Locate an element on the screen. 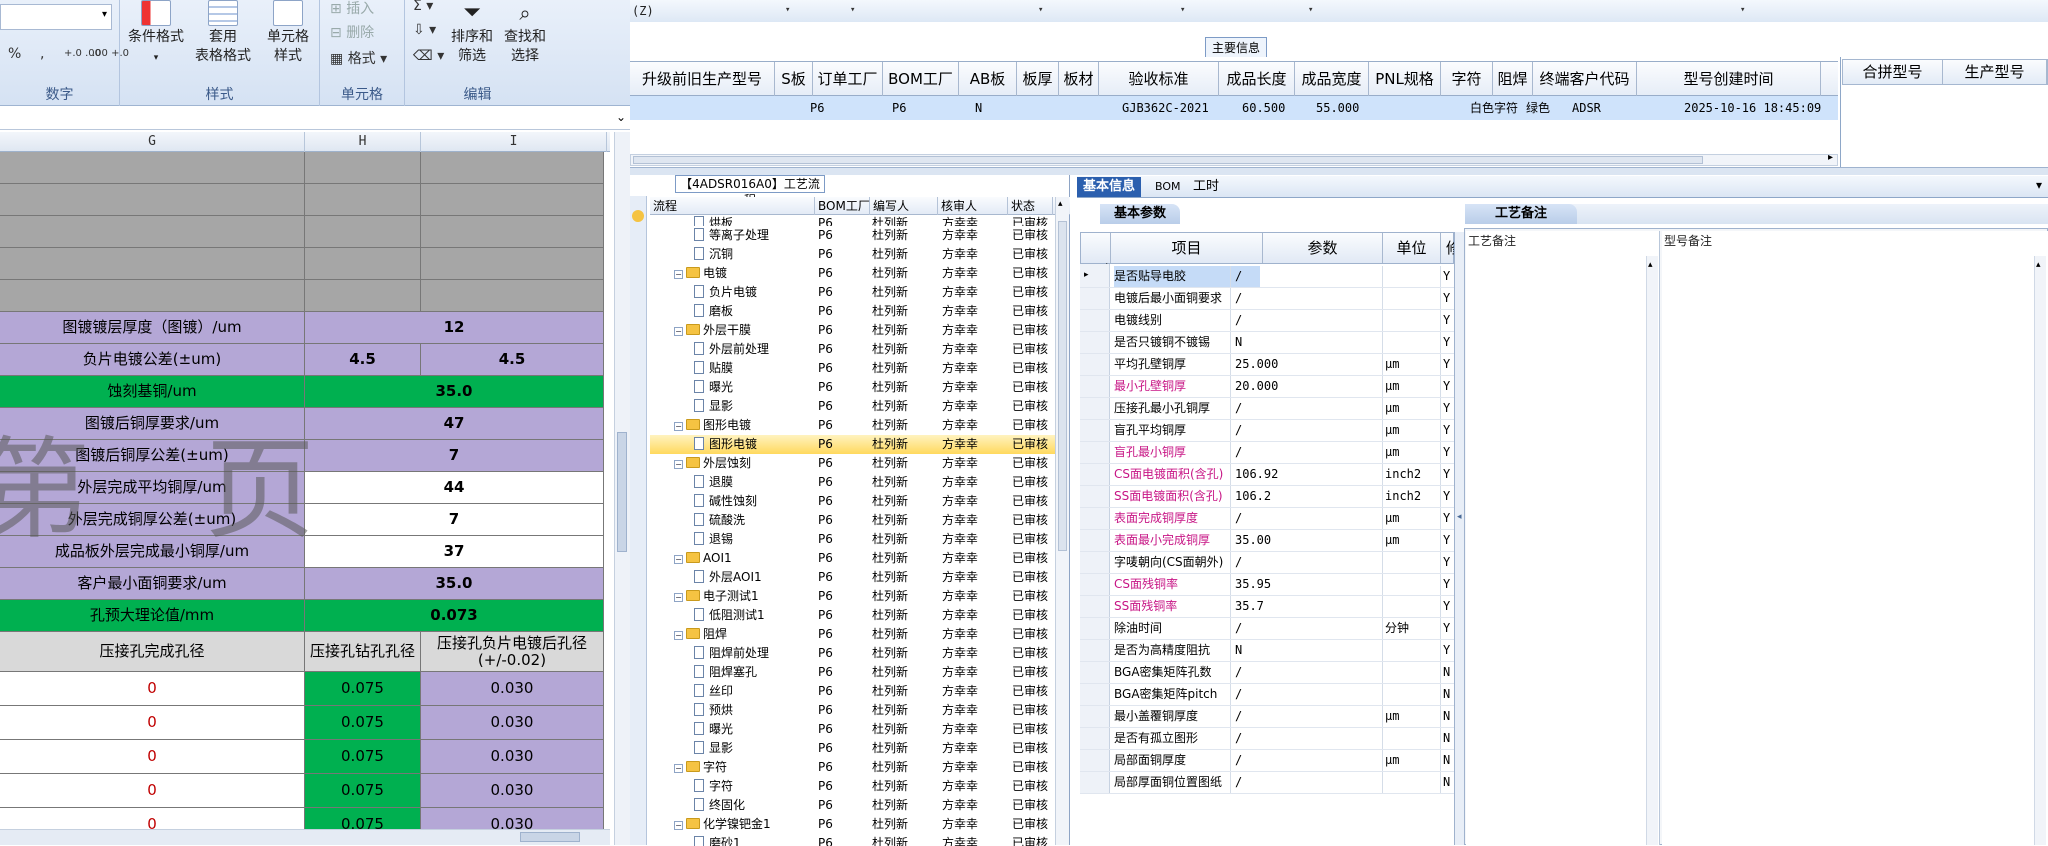 Image resolution: width=2048 pixels, height=846 pixels. grid-header-cell: BOM工厂 is located at coordinates (921, 79).